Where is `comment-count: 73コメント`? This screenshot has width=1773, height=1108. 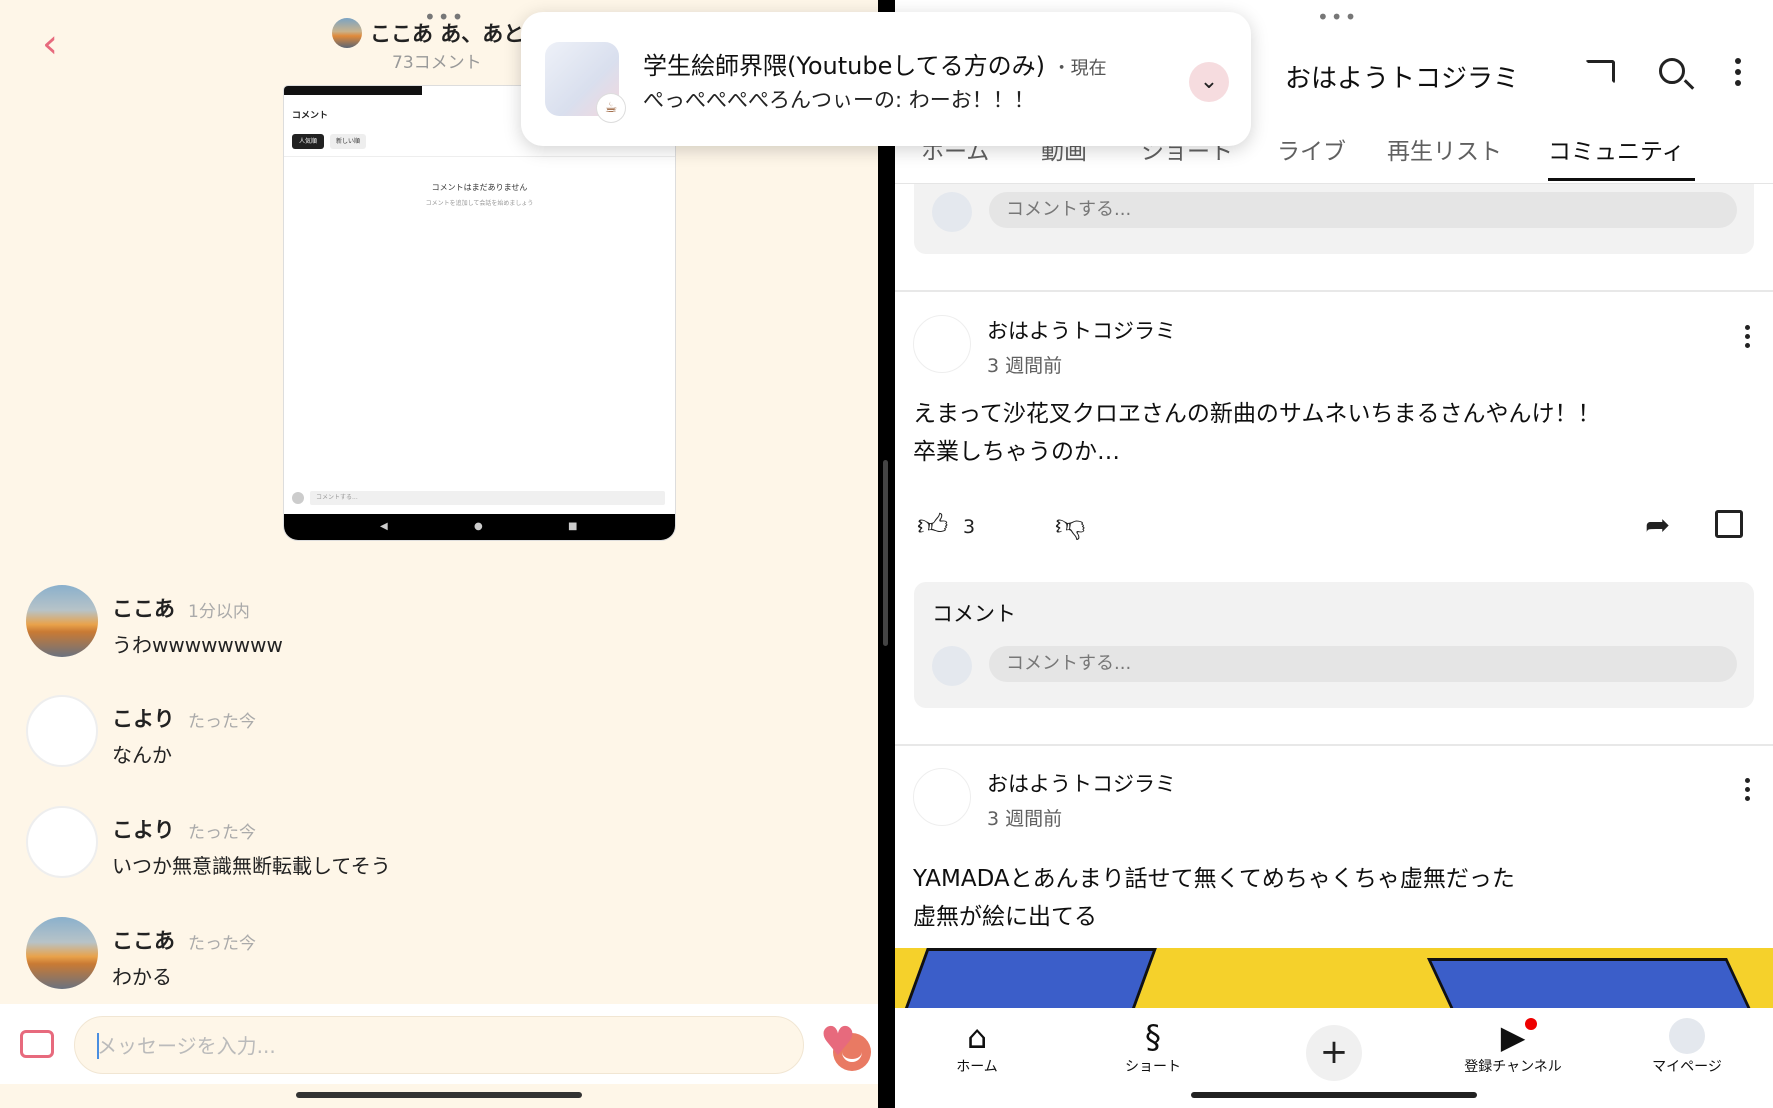 comment-count: 73コメント is located at coordinates (437, 63).